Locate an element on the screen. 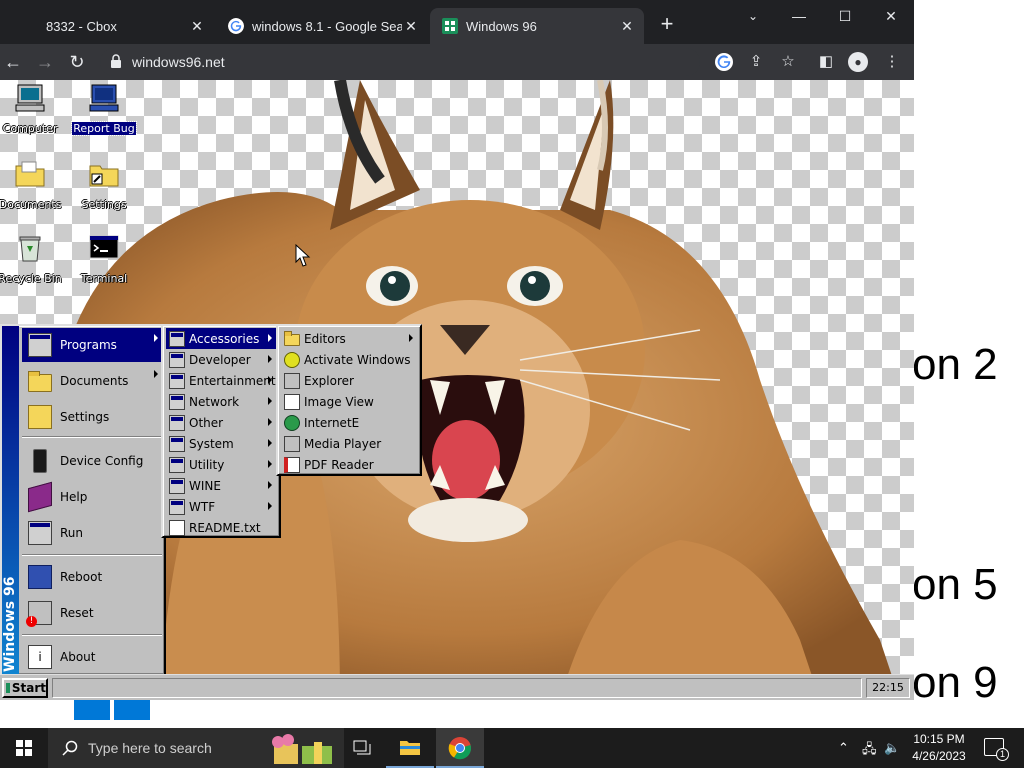 The image size is (1024, 768). google-lens-icon is located at coordinates (724, 62).